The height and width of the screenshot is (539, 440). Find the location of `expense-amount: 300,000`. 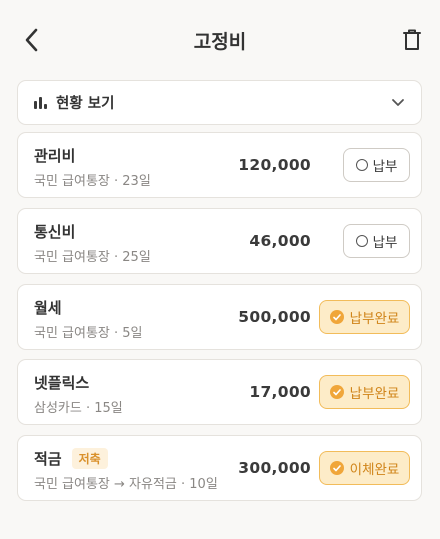

expense-amount: 300,000 is located at coordinates (274, 468).